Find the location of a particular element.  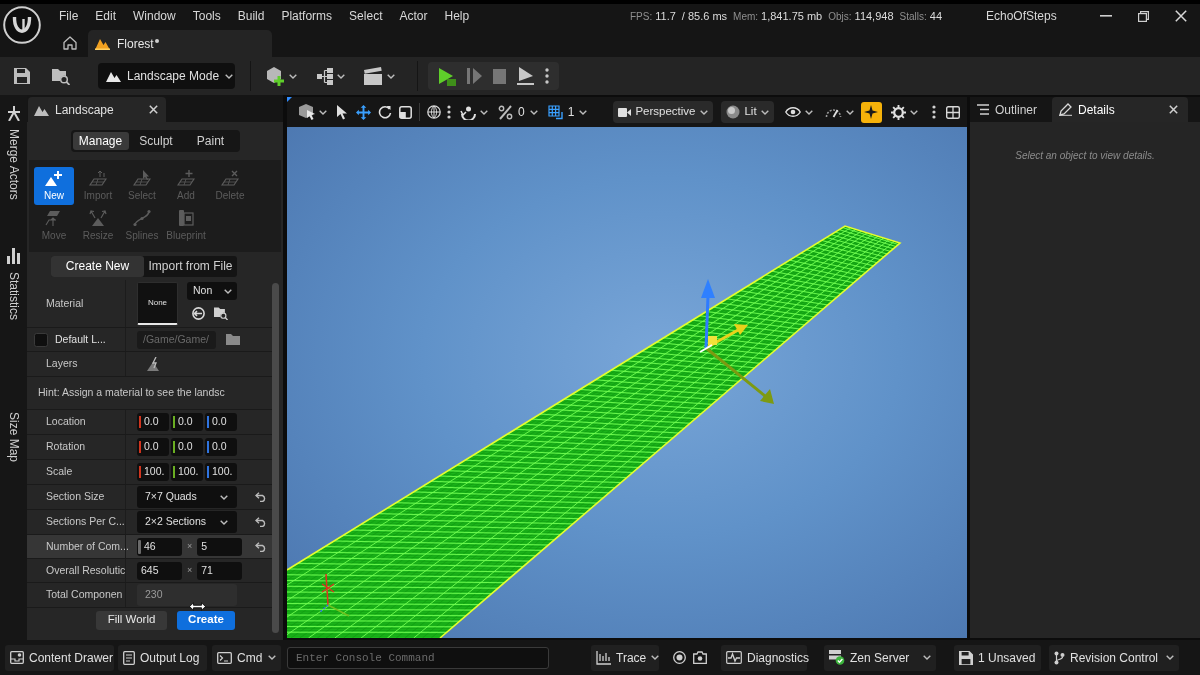

cursor-icon is located at coordinates (342, 112).